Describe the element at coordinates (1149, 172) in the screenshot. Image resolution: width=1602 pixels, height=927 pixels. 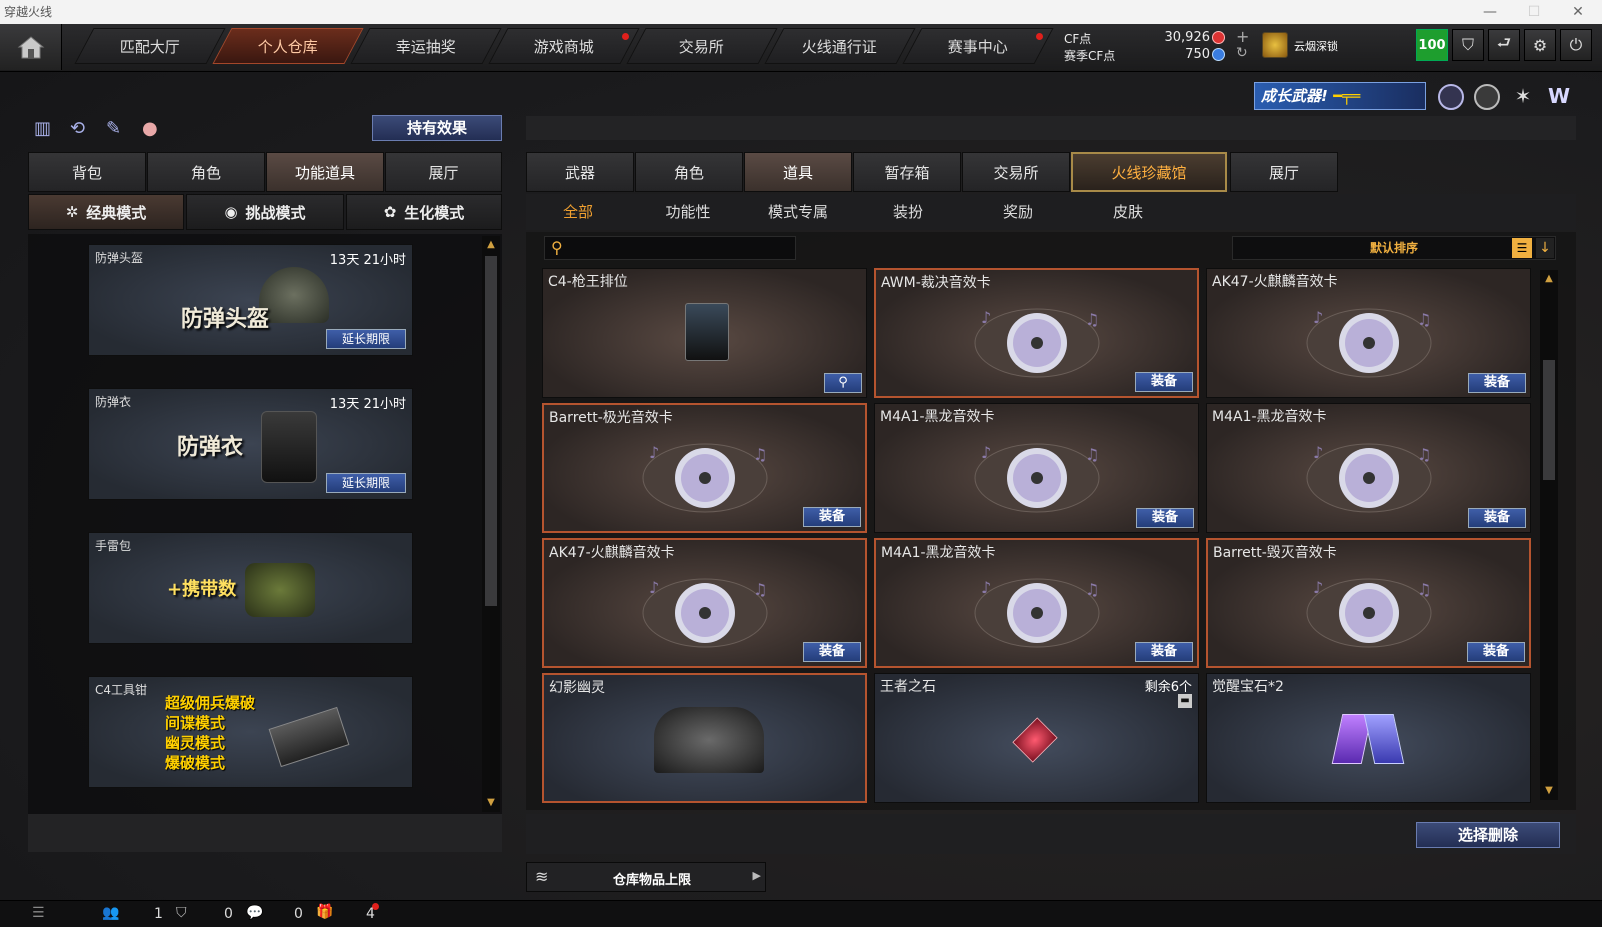
I see `tab-collection: 火线珍藏馆` at that location.